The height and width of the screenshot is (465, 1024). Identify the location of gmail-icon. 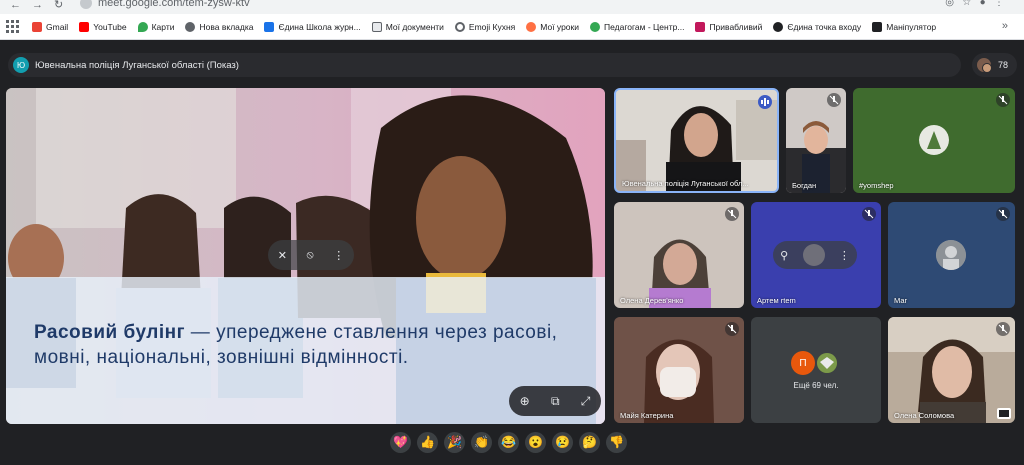
(37, 26).